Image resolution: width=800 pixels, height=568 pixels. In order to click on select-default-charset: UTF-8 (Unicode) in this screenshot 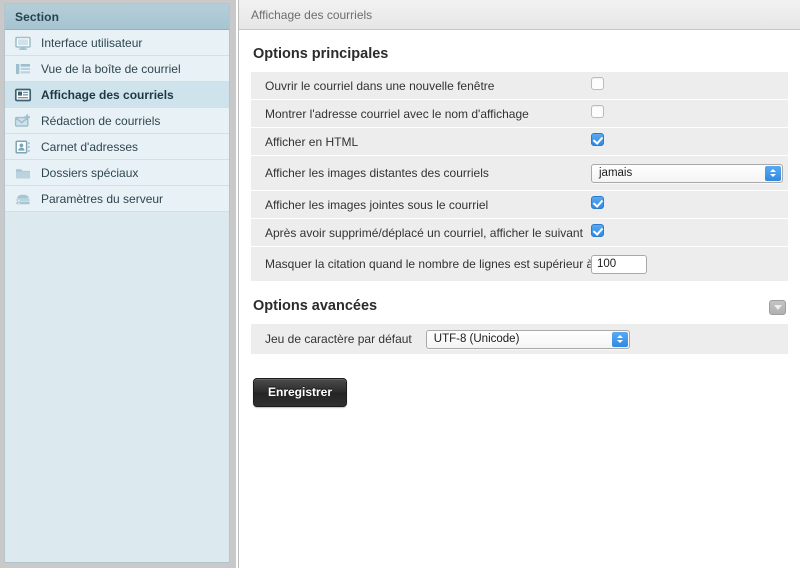, I will do `click(527, 339)`.